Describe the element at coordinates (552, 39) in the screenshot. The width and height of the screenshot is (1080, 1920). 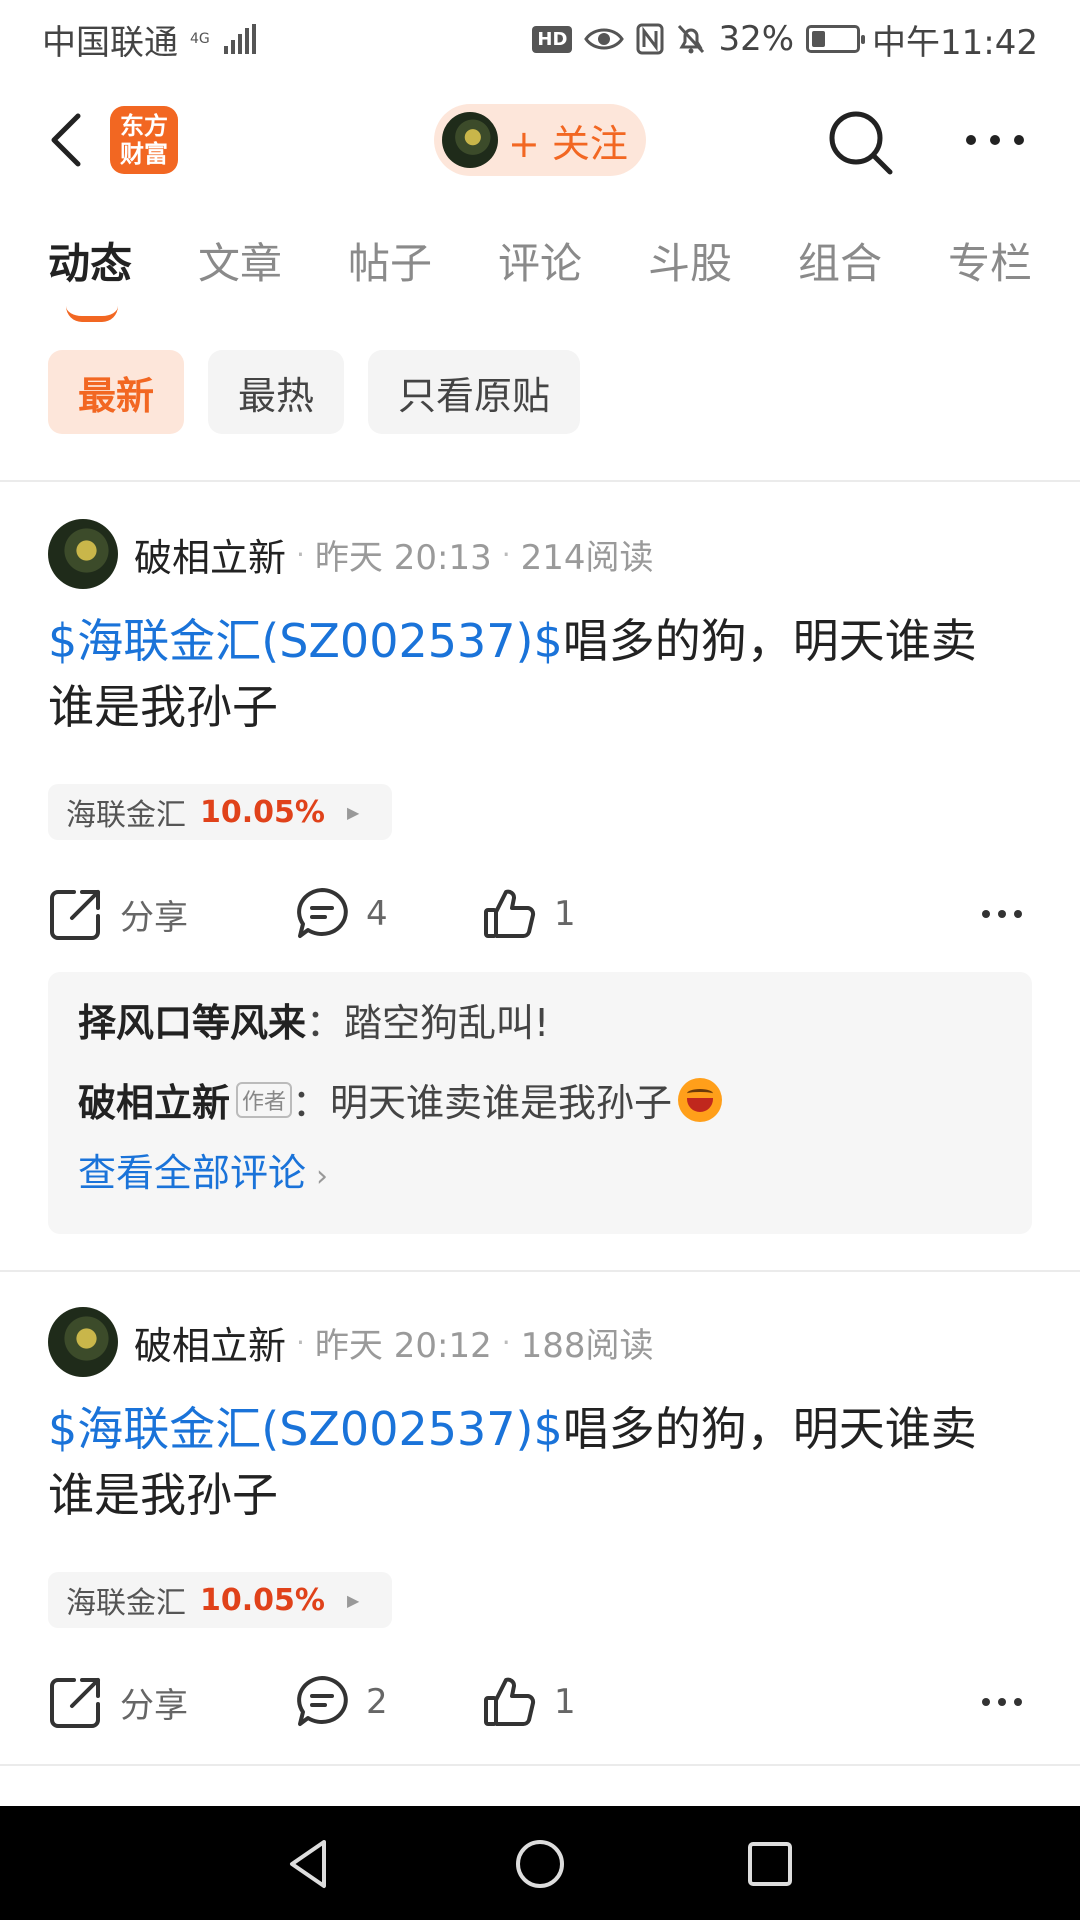
I see `hd-icon: HD` at that location.